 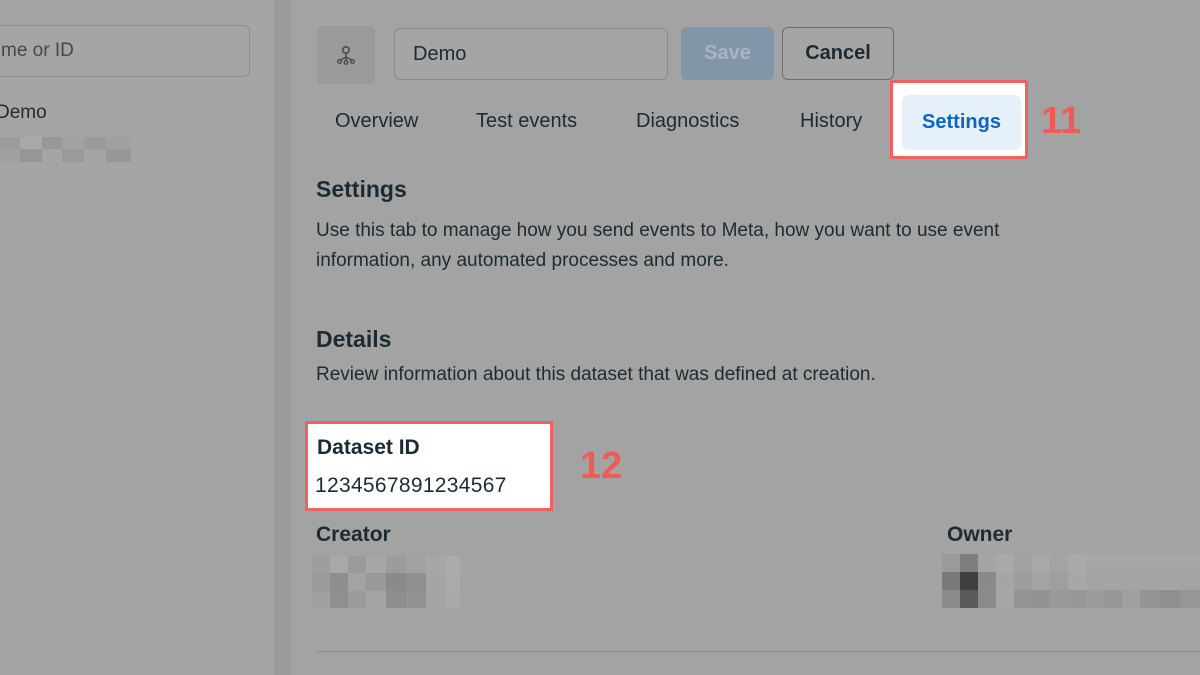 What do you see at coordinates (125, 51) in the screenshot?
I see `search-input` at bounding box center [125, 51].